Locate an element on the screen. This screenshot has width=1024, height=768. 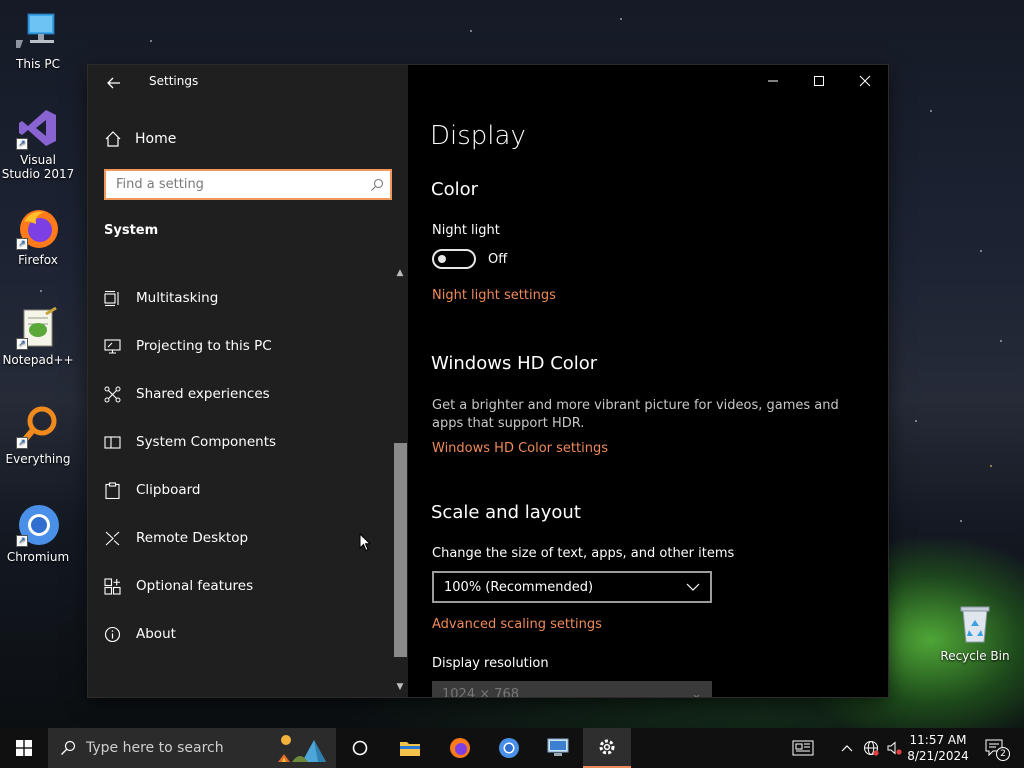
nav-scrollbar: ▲ ▼ is located at coordinates (399, 480).